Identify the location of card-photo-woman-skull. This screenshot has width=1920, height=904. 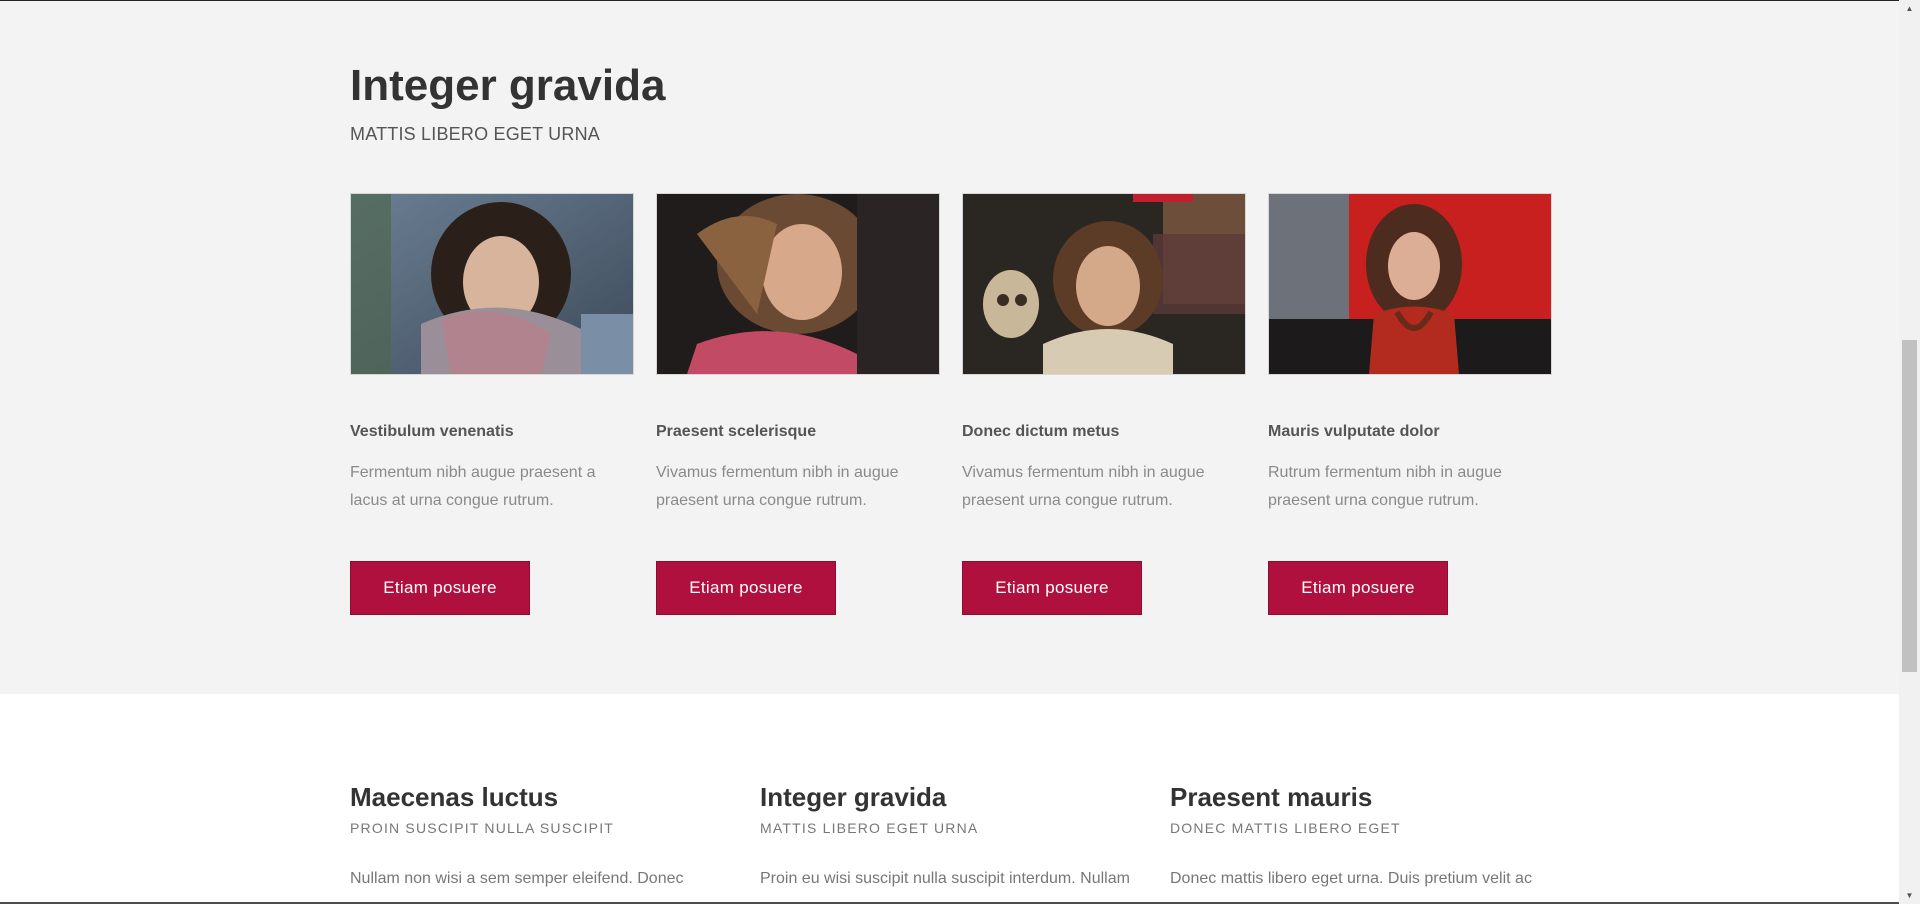
(1104, 284).